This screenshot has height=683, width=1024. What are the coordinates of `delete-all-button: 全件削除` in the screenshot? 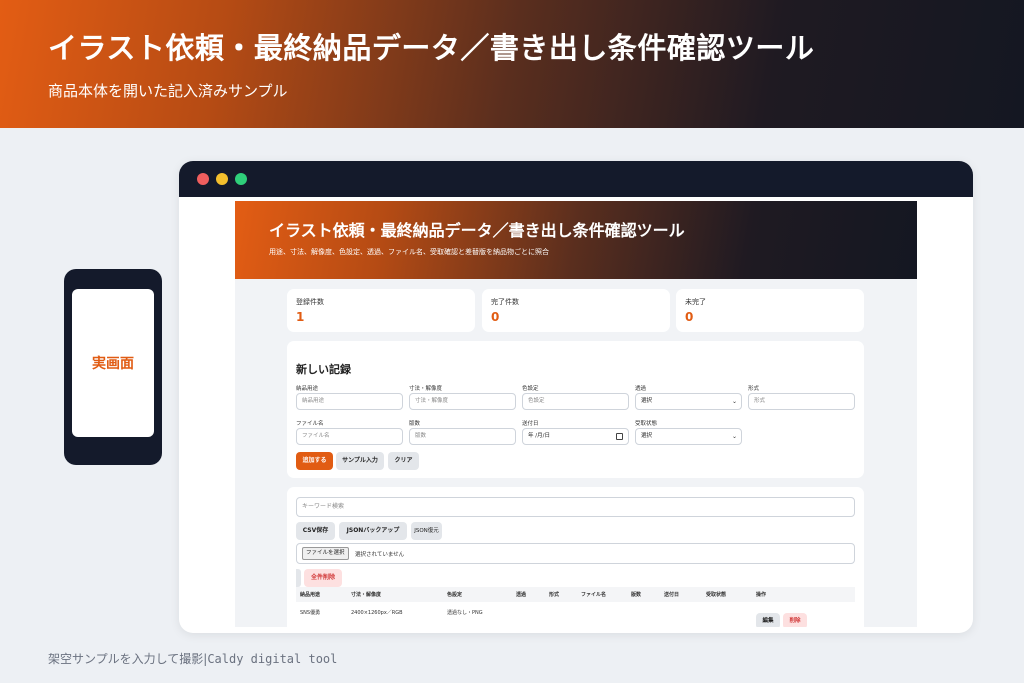 It's located at (323, 578).